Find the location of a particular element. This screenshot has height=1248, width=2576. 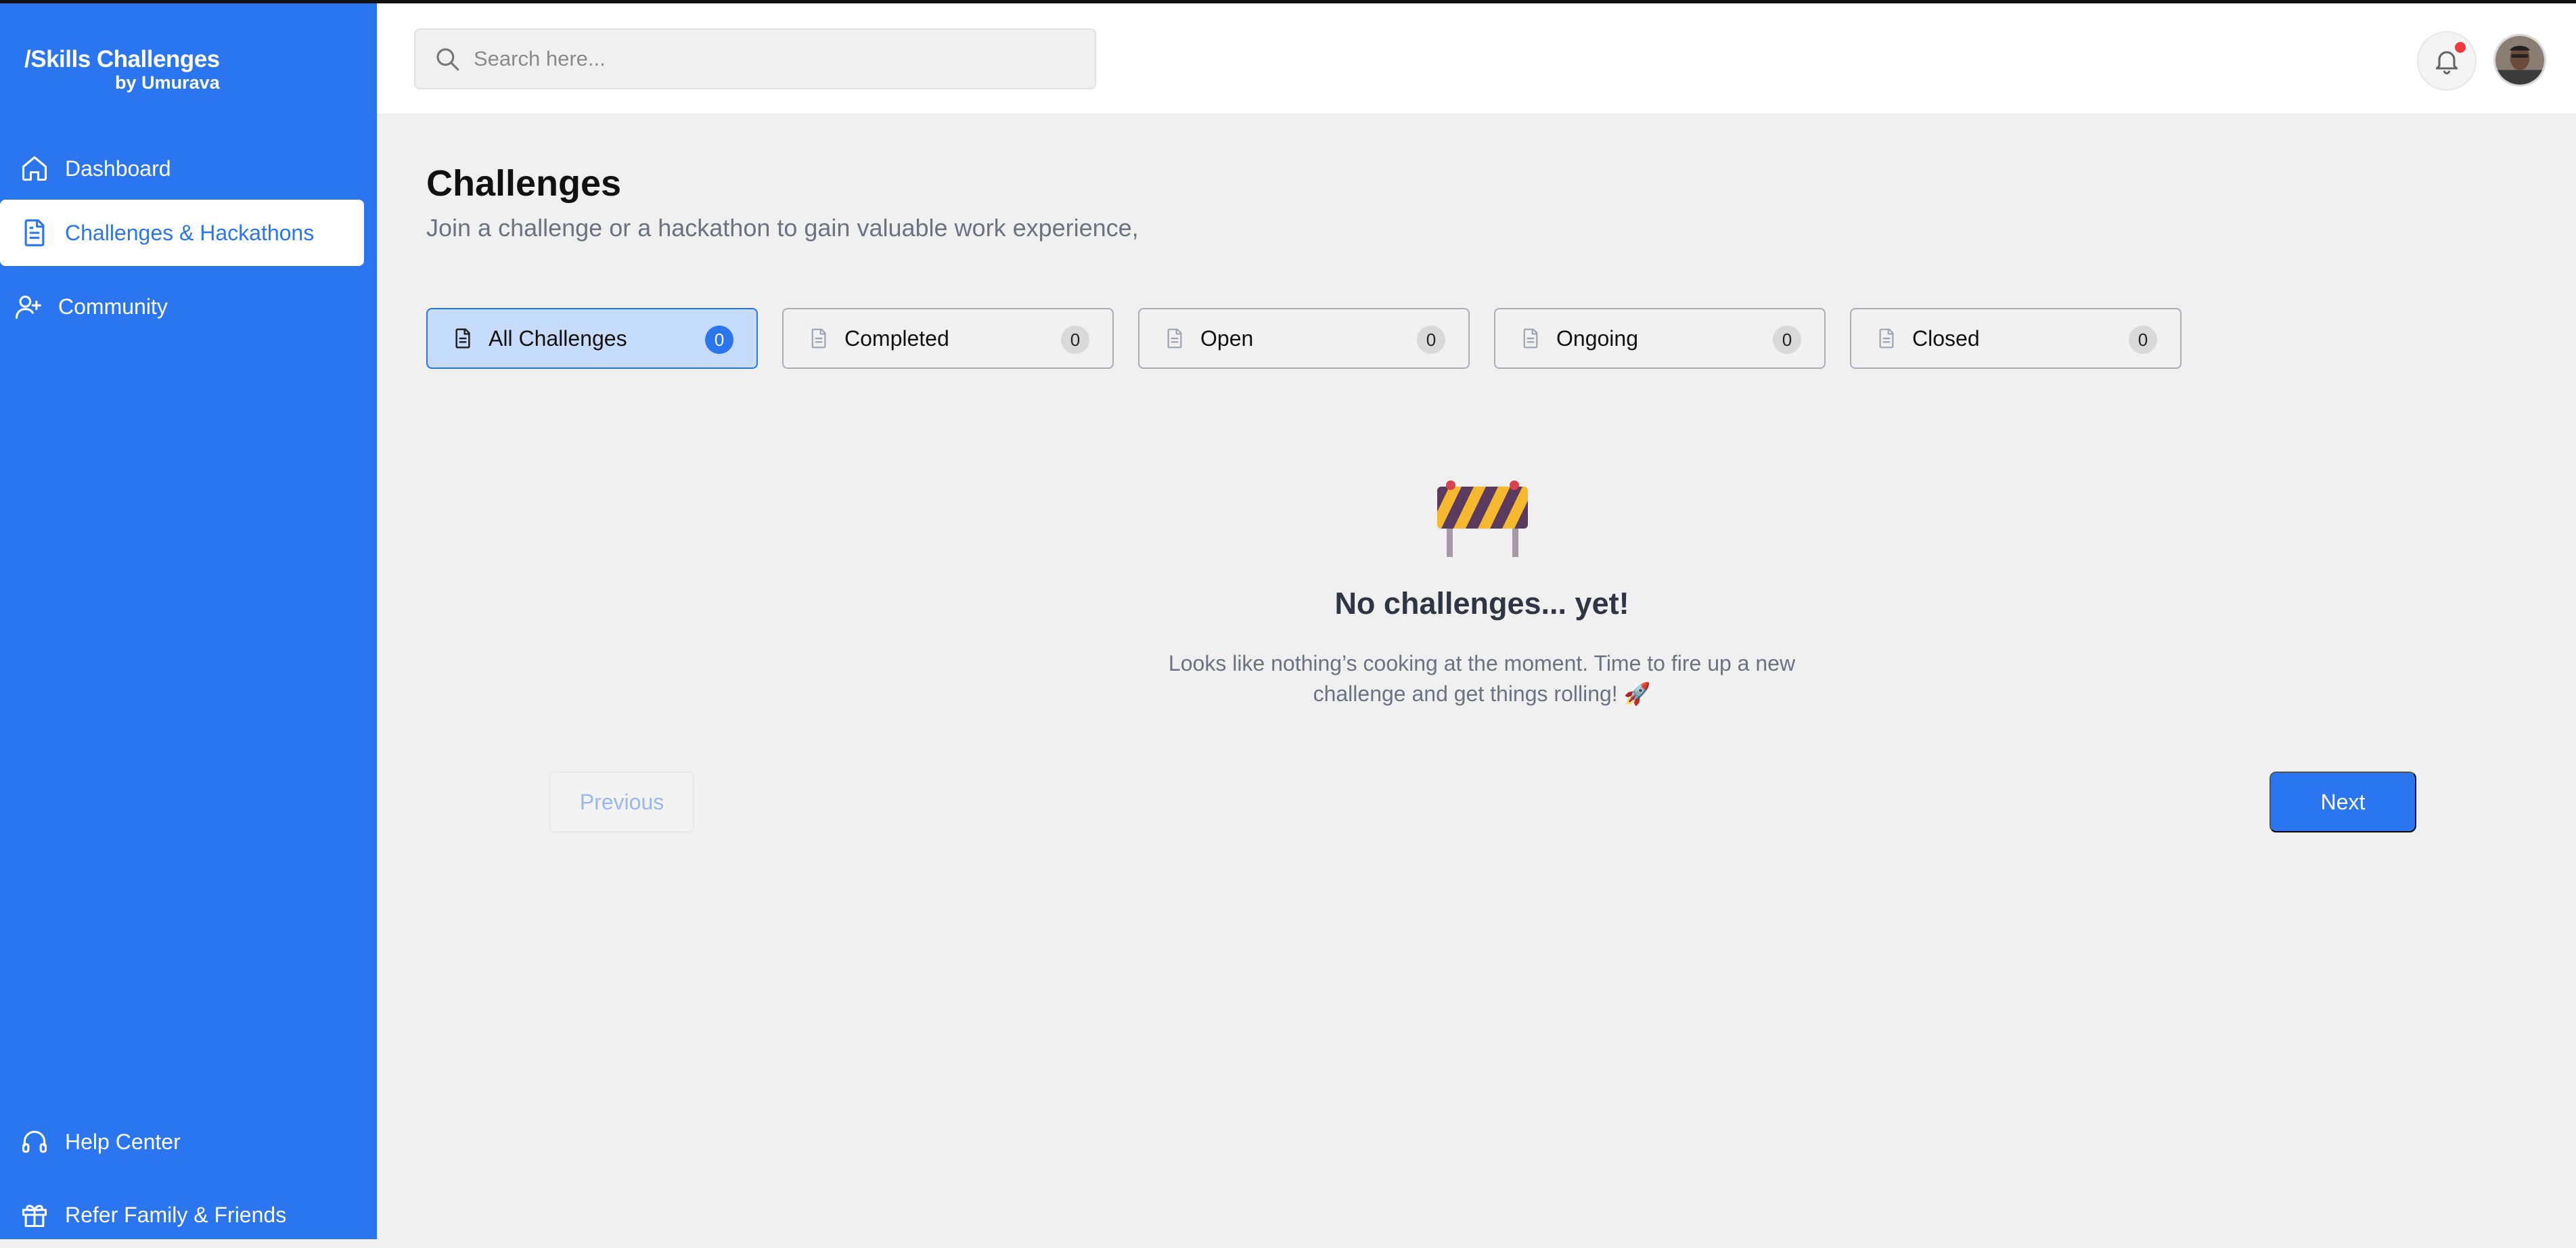

avatar is located at coordinates (2519, 60).